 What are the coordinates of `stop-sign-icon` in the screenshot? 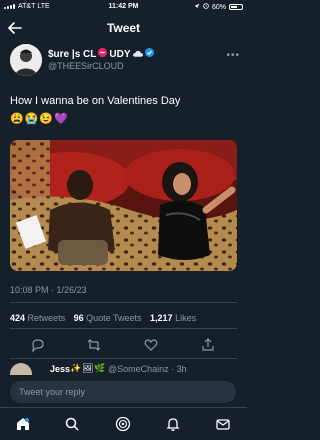 It's located at (103, 54).